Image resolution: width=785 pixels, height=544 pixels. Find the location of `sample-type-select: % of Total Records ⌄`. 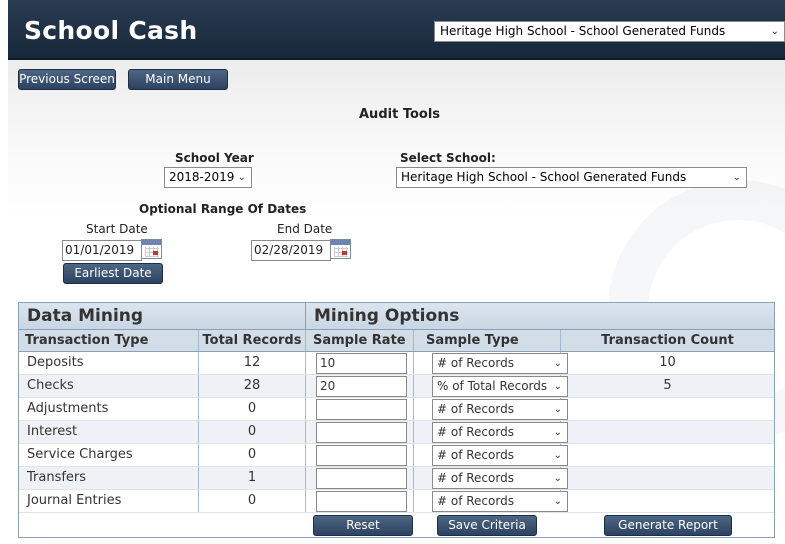

sample-type-select: % of Total Records ⌄ is located at coordinates (500, 386).